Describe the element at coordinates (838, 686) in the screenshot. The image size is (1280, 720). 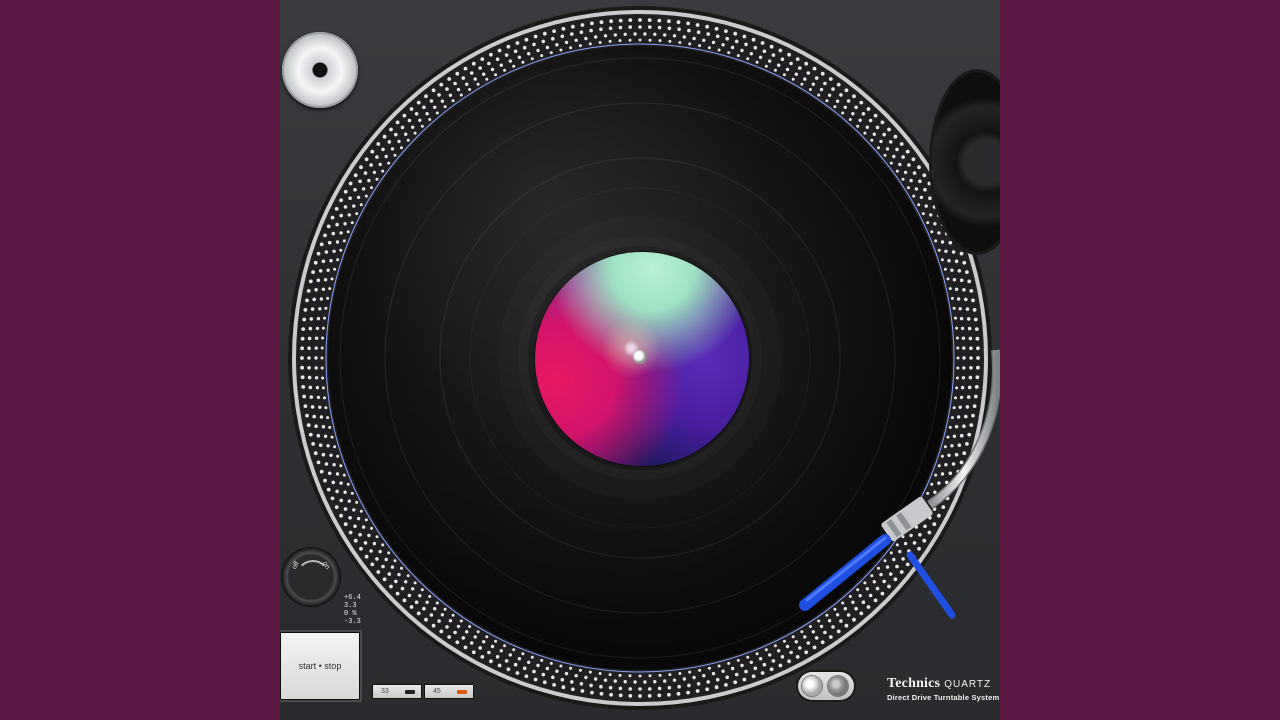
I see `target-light-button-icon` at that location.